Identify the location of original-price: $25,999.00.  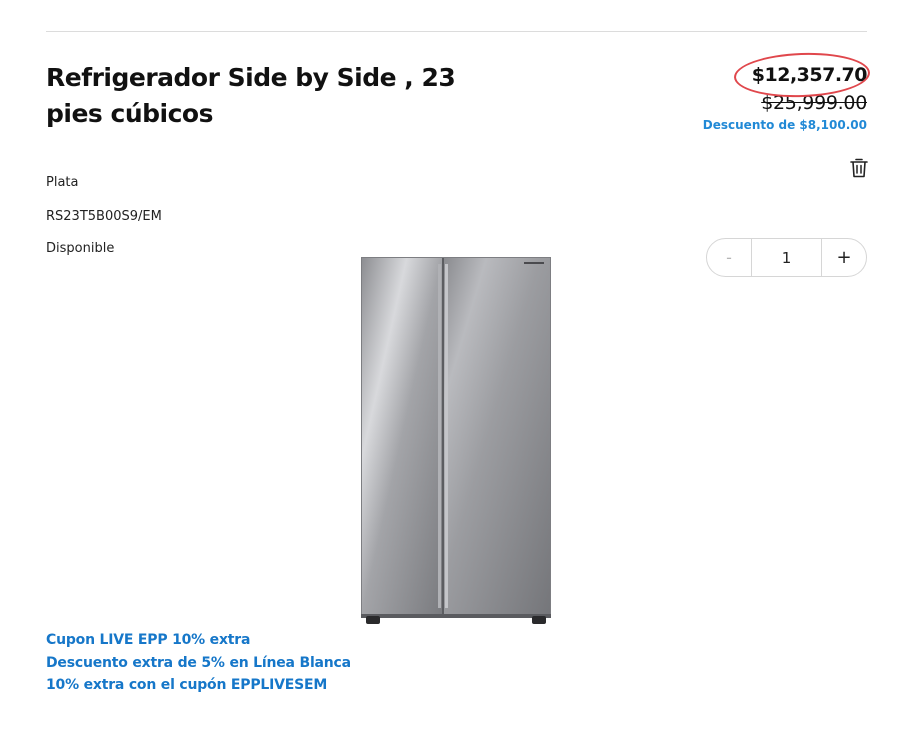
(814, 103).